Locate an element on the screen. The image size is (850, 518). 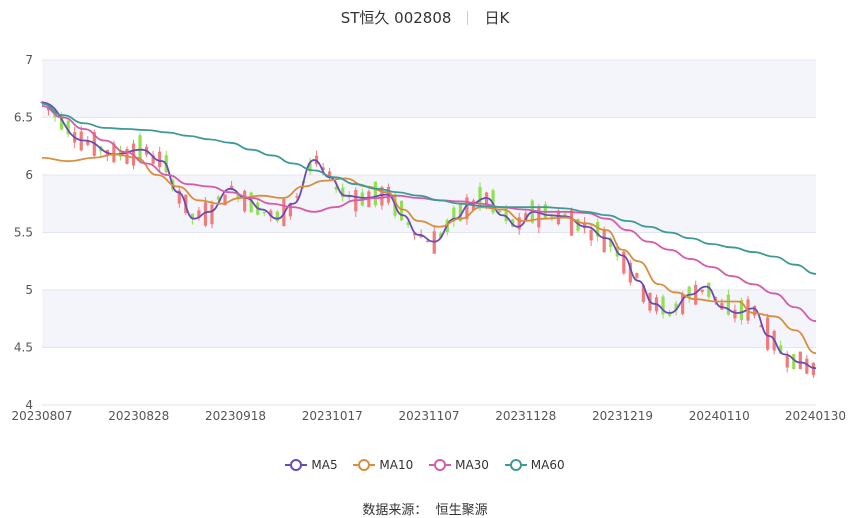
legend-ma30-label: MA30 is located at coordinates (472, 465).